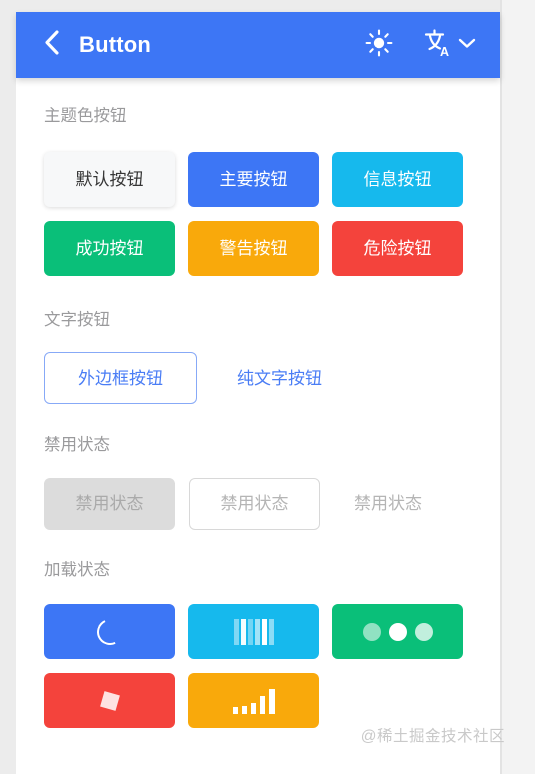 This screenshot has width=535, height=774. I want to click on back-button, so click(51, 45).